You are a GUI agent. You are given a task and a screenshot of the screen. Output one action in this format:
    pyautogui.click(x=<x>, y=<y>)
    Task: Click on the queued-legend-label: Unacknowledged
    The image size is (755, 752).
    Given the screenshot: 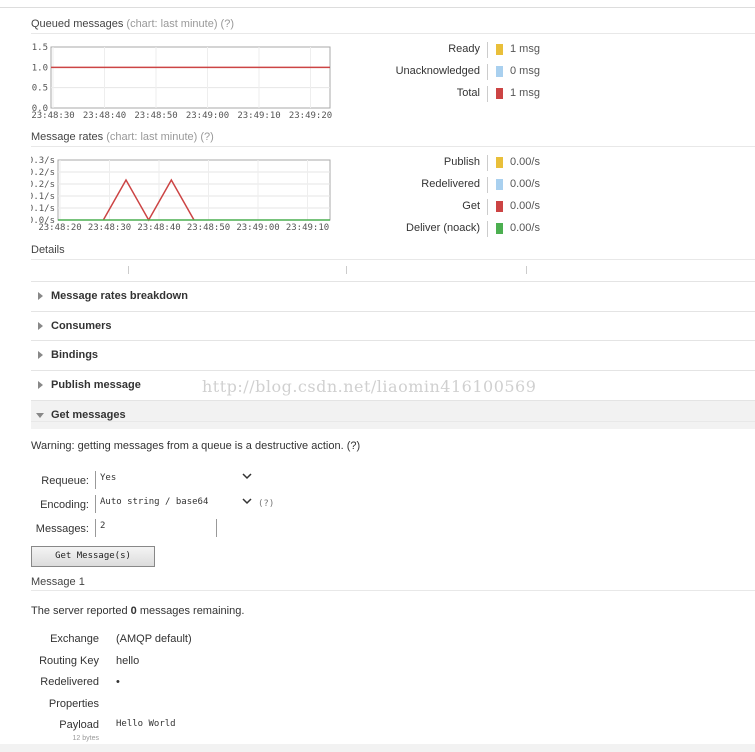 What is the action you would take?
    pyautogui.click(x=437, y=71)
    